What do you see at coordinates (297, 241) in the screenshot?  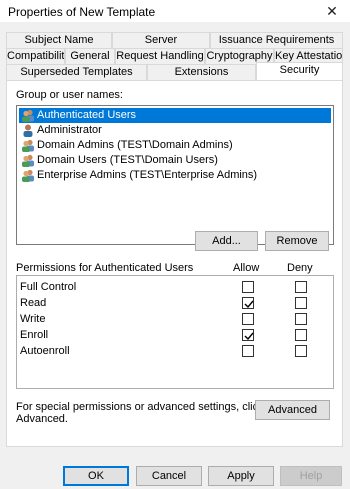 I see `remove-button: Remove` at bounding box center [297, 241].